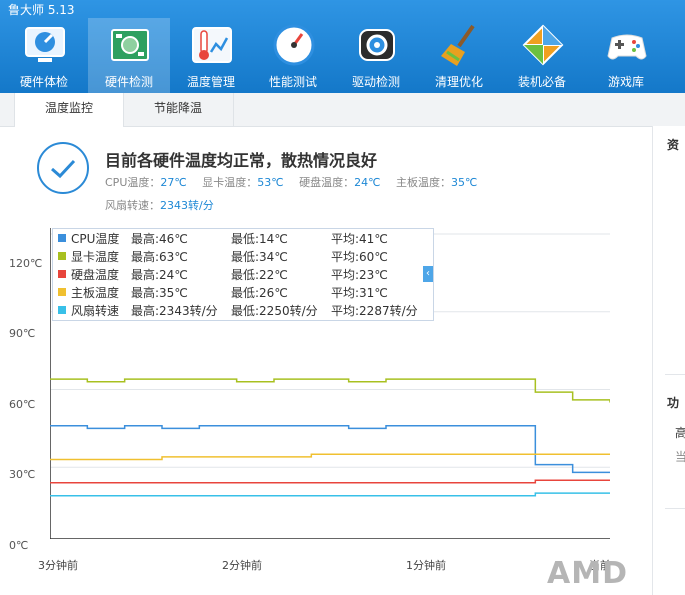  I want to click on monitor-icon, so click(45, 44).